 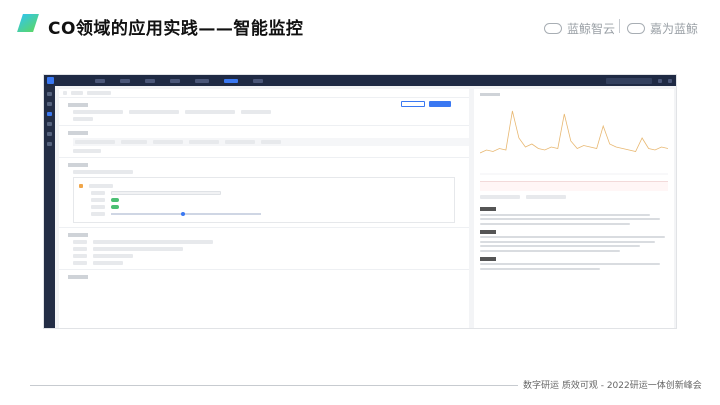 What do you see at coordinates (49, 114) in the screenshot?
I see `sidebar-item-active` at bounding box center [49, 114].